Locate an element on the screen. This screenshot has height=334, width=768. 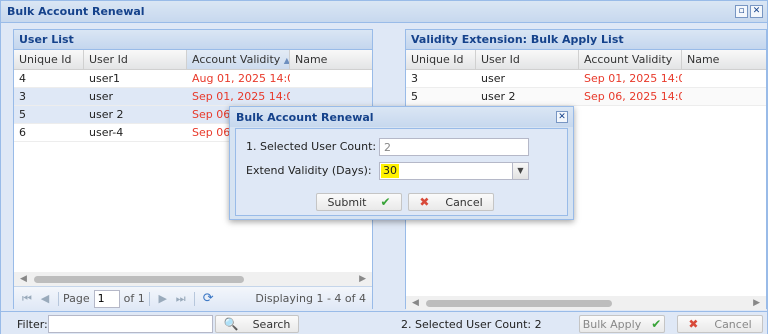
table-row: 5 user 2 Sep 06, 2025 14:00 is located at coordinates (586, 97).